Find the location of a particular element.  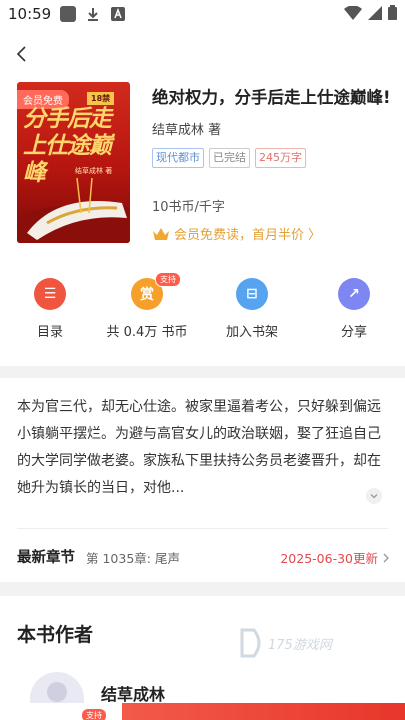

notification-icon is located at coordinates (68, 14).